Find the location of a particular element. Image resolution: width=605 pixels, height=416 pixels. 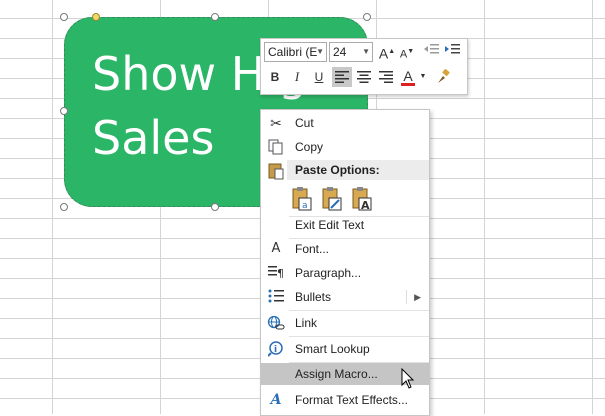

paste-keep-text-only-button: A is located at coordinates (362, 199).